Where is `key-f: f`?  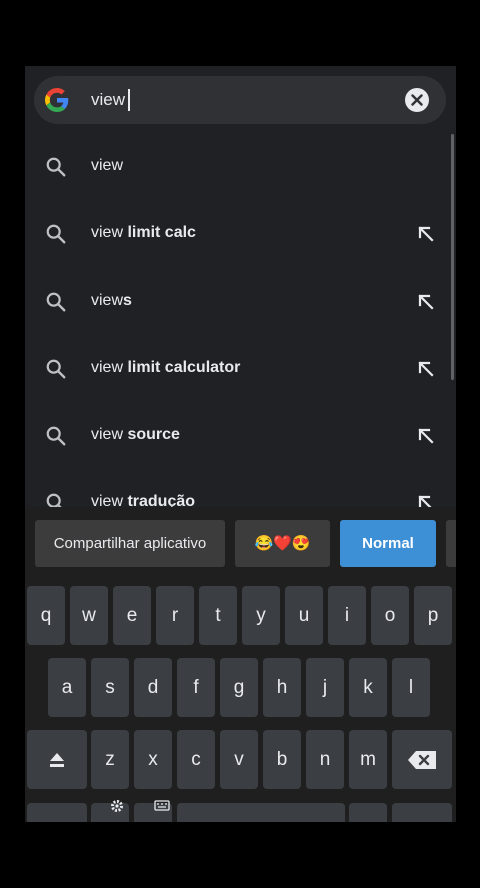
key-f: f is located at coordinates (196, 687).